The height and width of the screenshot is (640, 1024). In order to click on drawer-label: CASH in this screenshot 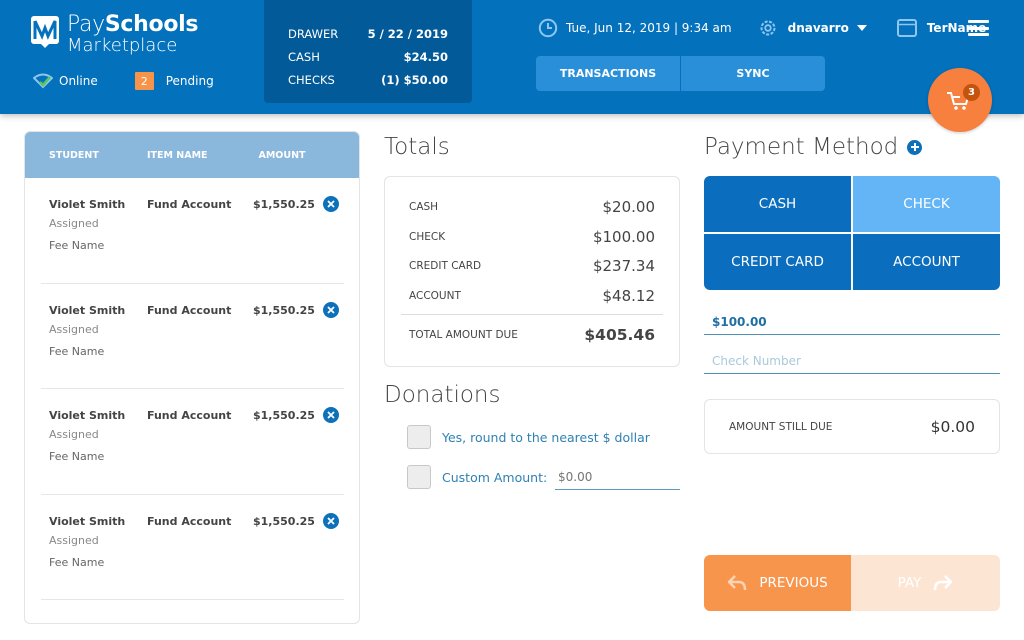, I will do `click(304, 56)`.